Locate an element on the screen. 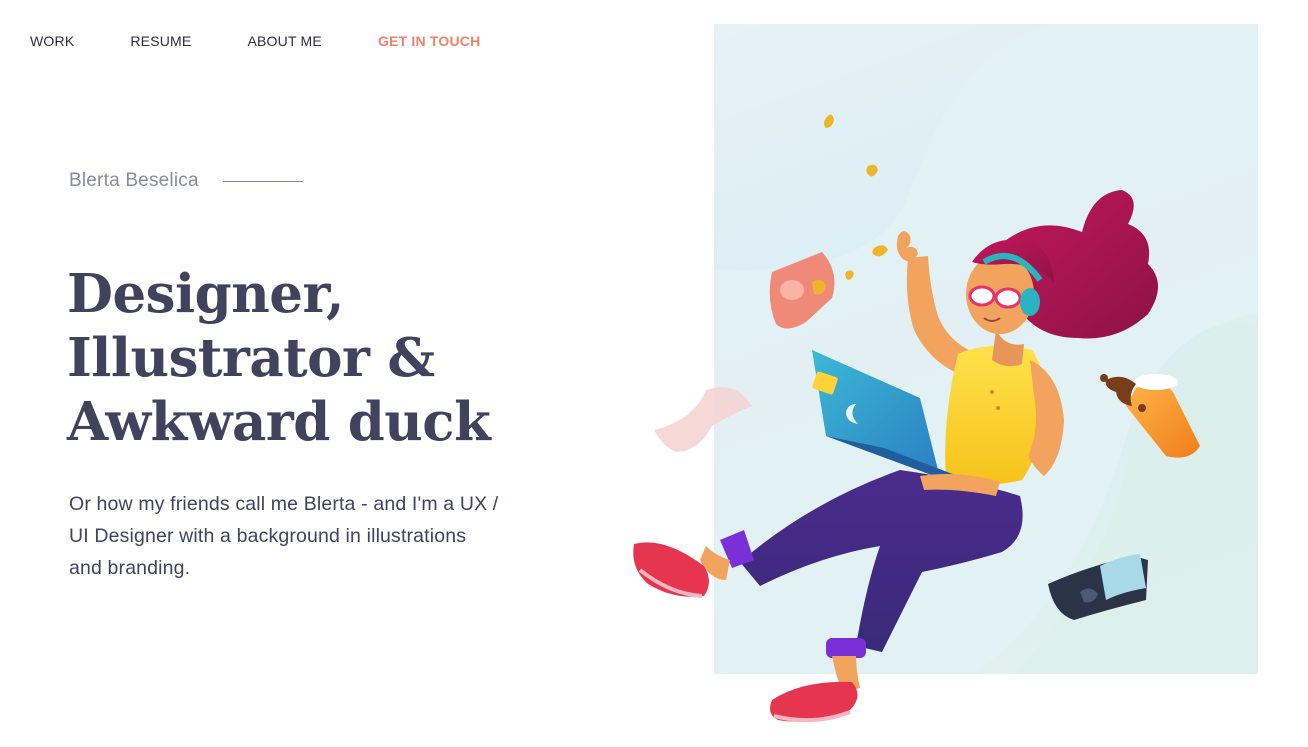  top-nav: WORK RESUME ABOUT ME GET IN TOUCH is located at coordinates (255, 41).